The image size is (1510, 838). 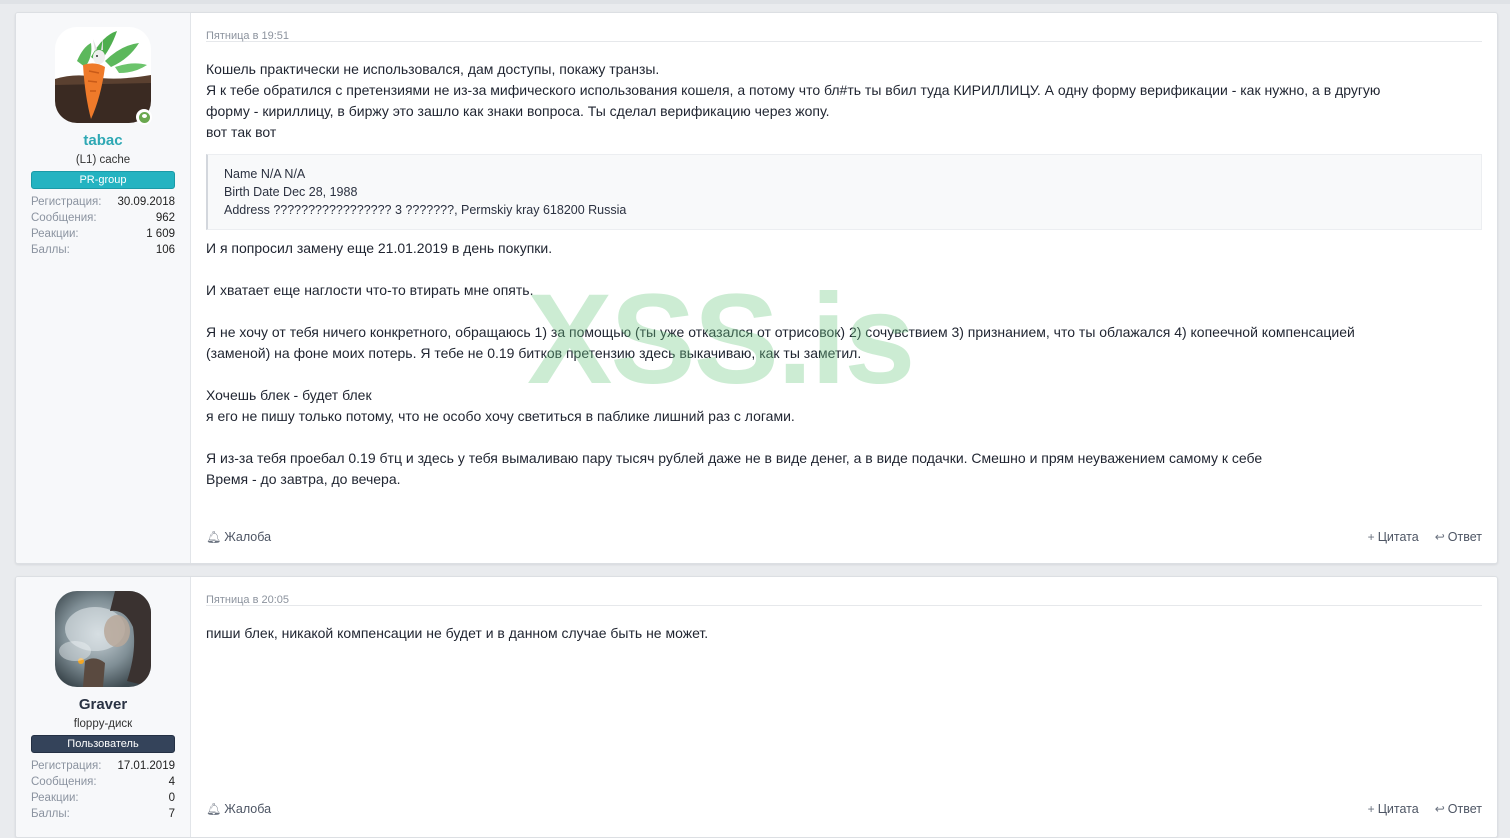 What do you see at coordinates (103, 180) in the screenshot?
I see `user-banner: PR-group` at bounding box center [103, 180].